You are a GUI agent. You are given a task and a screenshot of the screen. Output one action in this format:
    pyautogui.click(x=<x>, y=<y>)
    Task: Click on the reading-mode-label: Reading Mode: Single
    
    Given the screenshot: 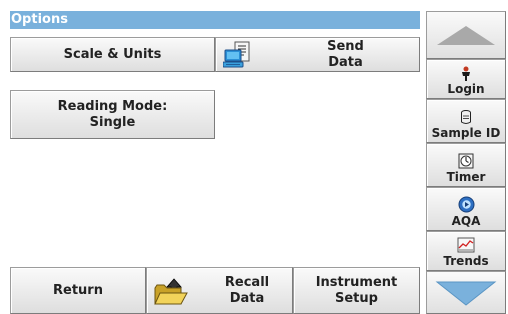 What is the action you would take?
    pyautogui.click(x=112, y=114)
    